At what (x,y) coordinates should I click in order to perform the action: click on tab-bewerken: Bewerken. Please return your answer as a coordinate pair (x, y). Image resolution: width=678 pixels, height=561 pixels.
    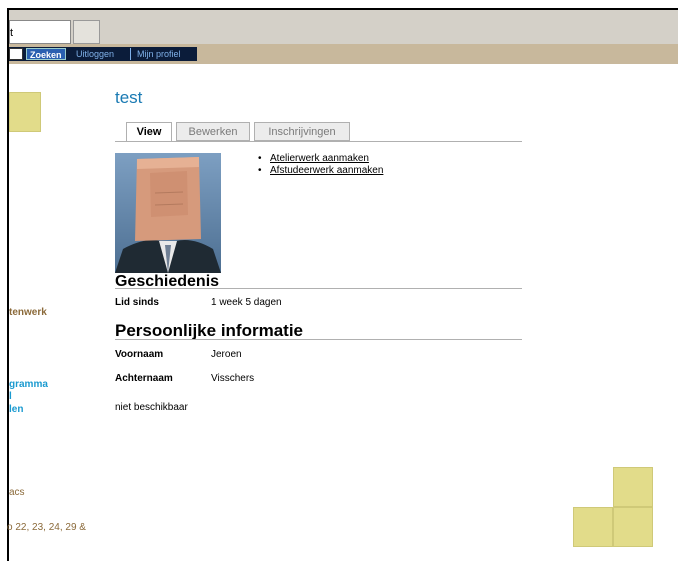
    Looking at the image, I should click on (213, 131).